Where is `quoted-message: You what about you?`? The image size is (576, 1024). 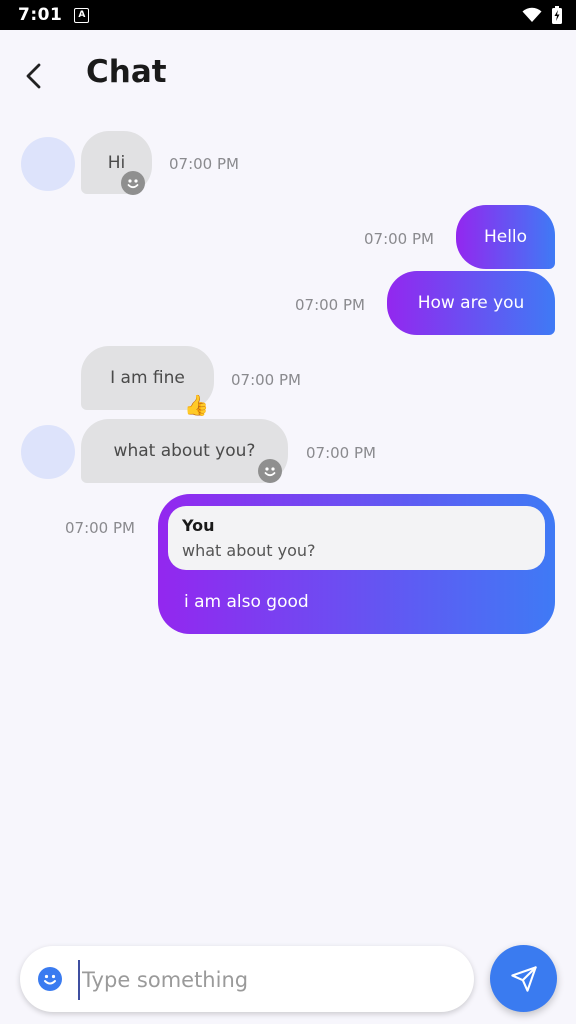 quoted-message: You what about you? is located at coordinates (356, 538).